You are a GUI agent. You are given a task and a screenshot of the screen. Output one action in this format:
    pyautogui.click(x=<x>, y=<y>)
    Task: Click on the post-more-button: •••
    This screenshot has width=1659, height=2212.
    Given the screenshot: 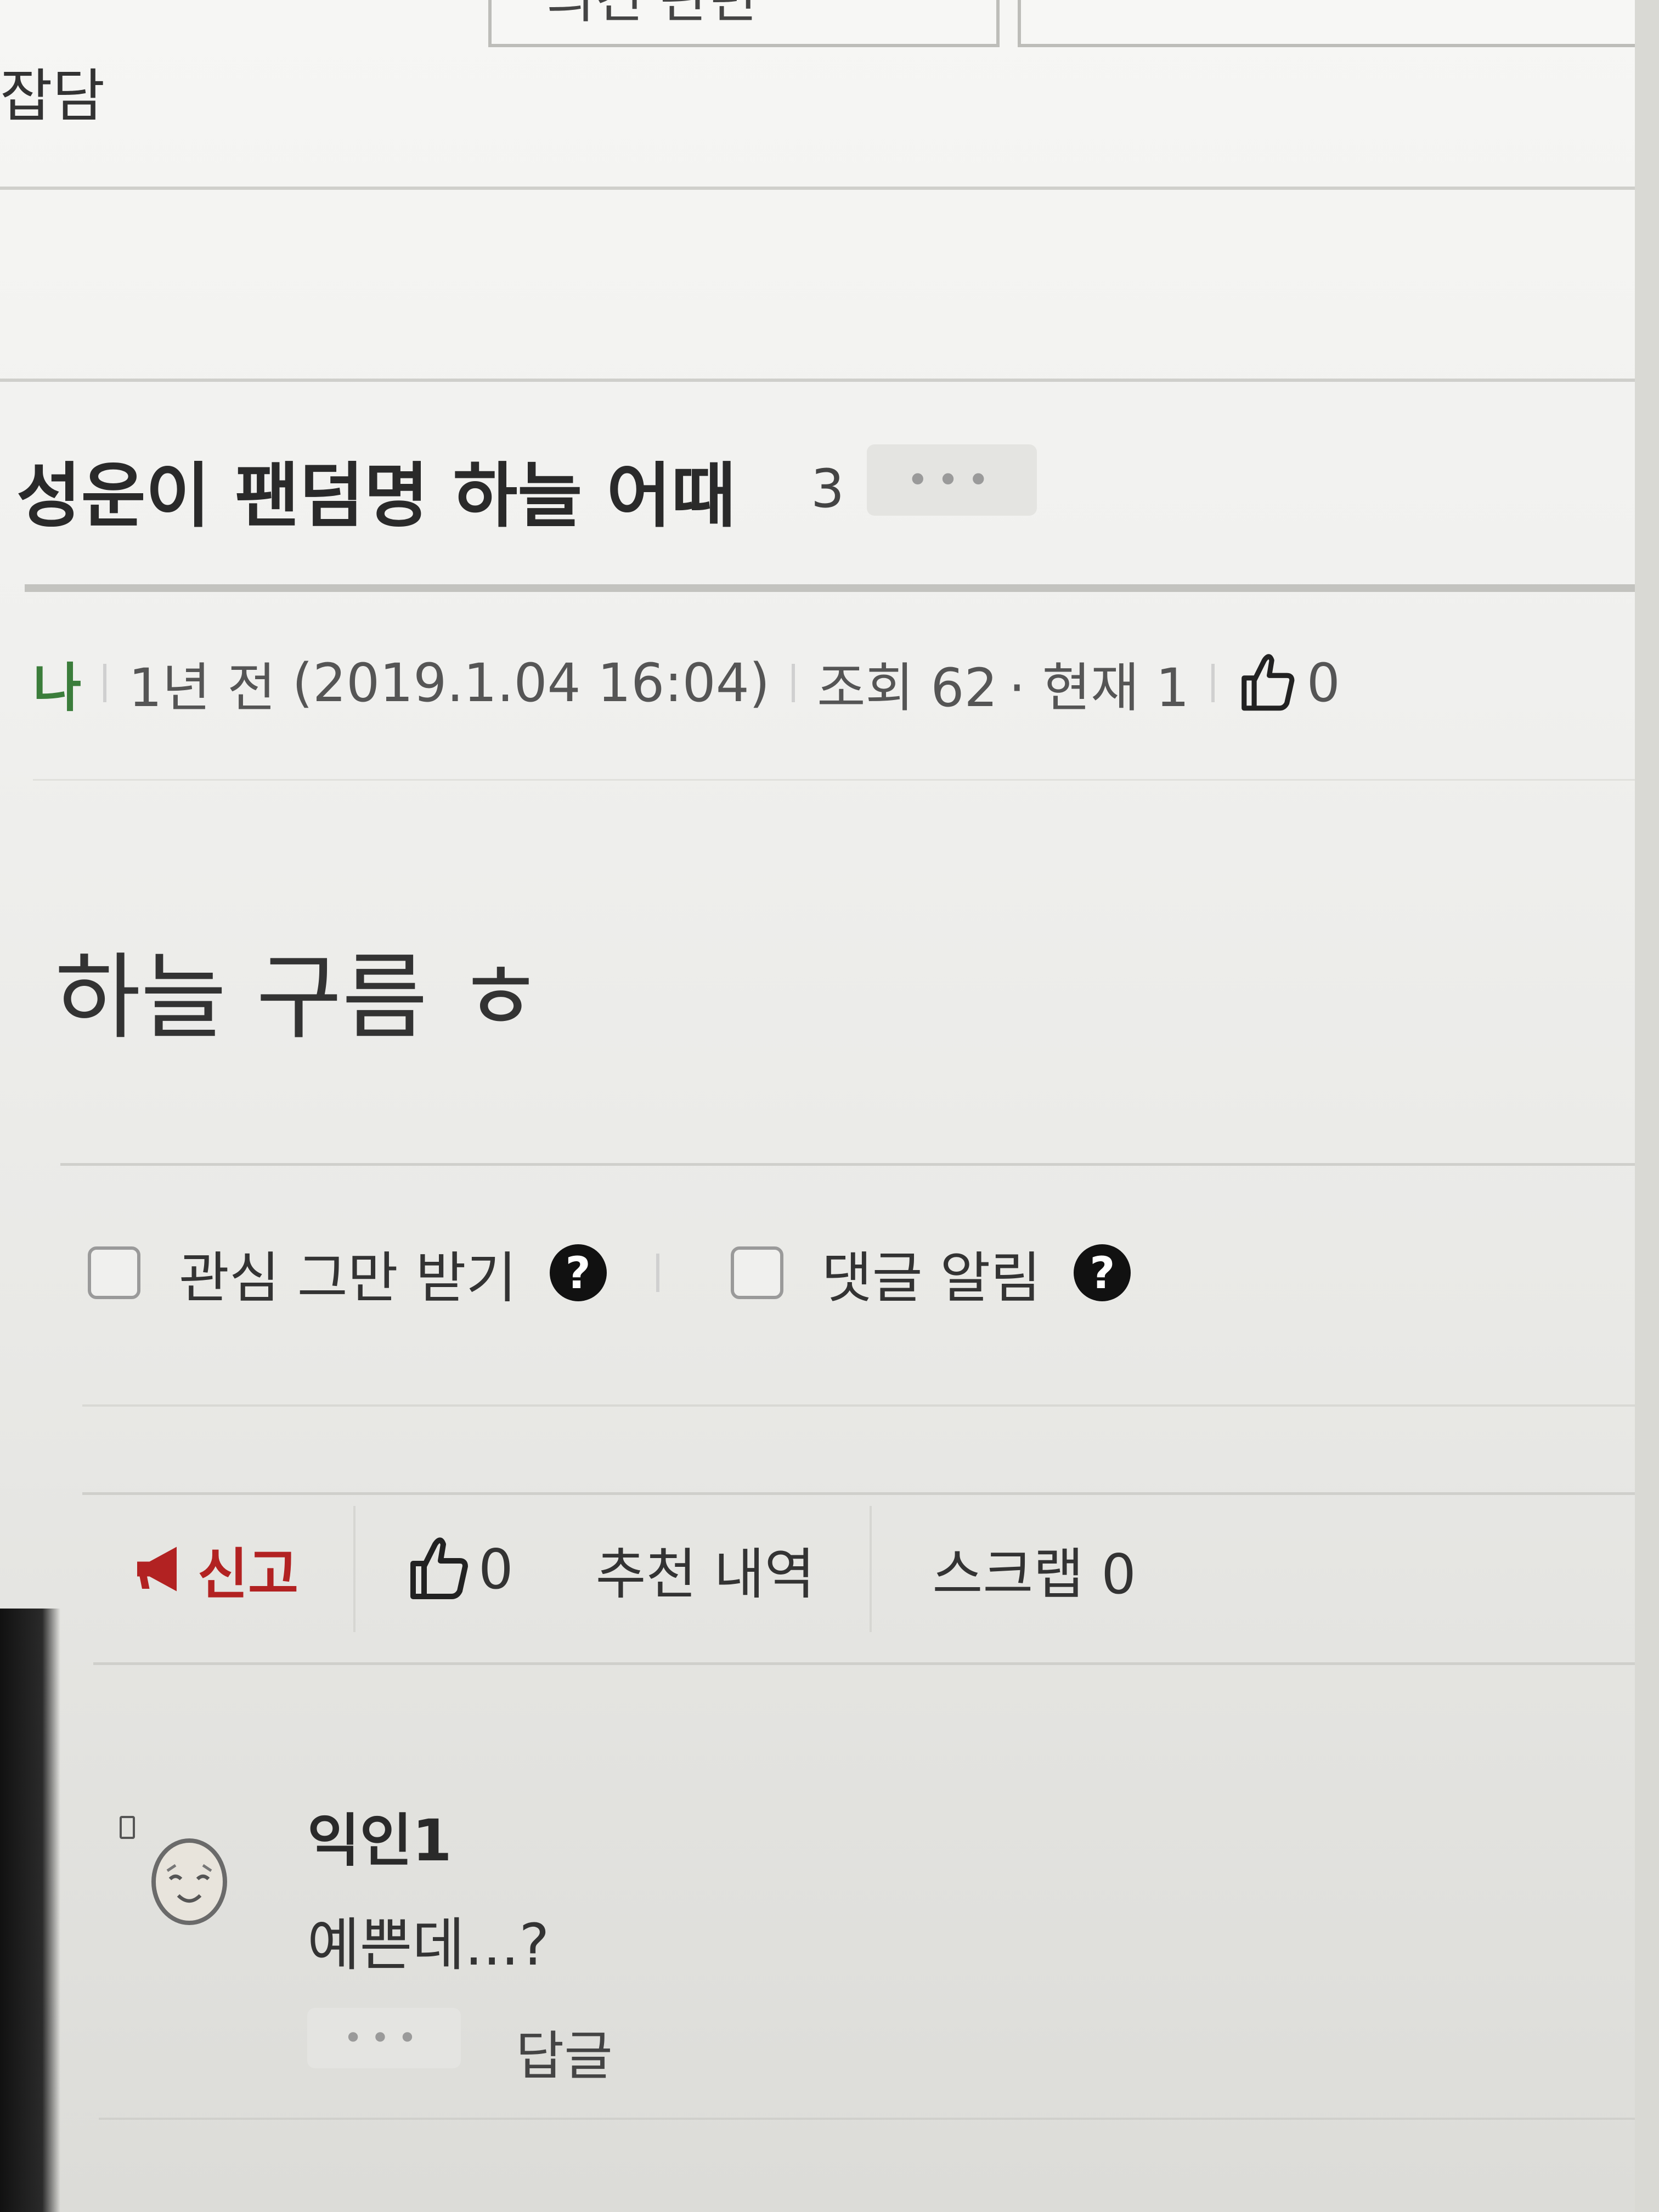 What is the action you would take?
    pyautogui.click(x=952, y=480)
    